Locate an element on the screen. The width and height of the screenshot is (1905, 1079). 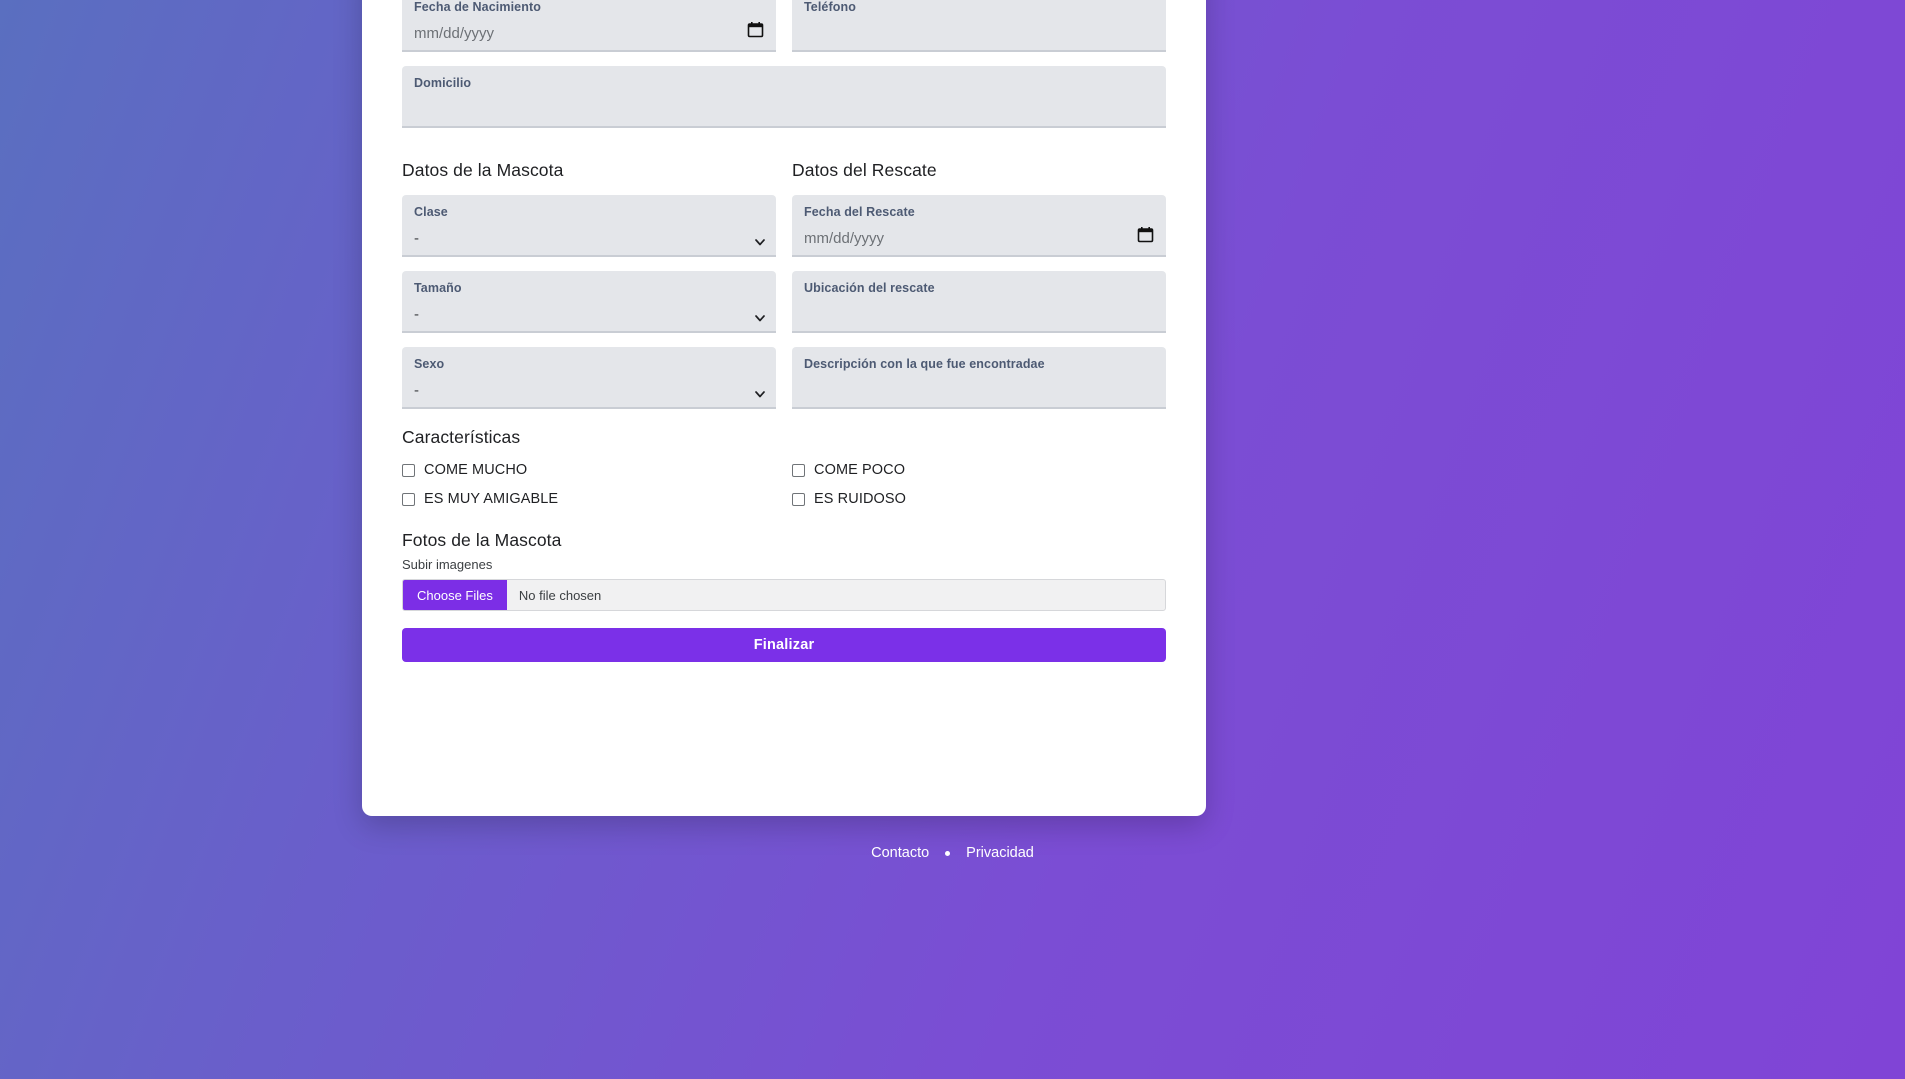
checkbox-es-ruidoso: ES RUIDOSO is located at coordinates (979, 499).